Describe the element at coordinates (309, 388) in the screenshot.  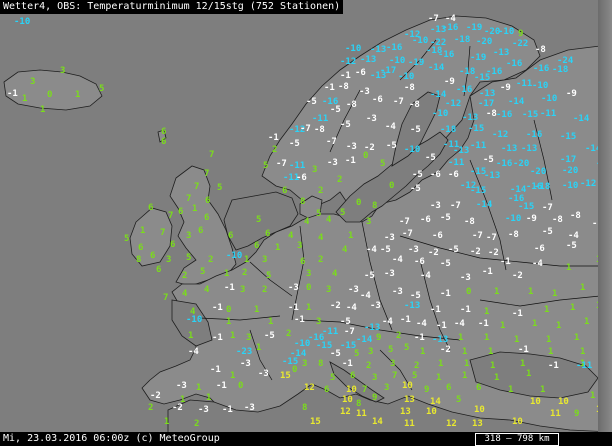
I see `temperature-observation: 12` at that location.